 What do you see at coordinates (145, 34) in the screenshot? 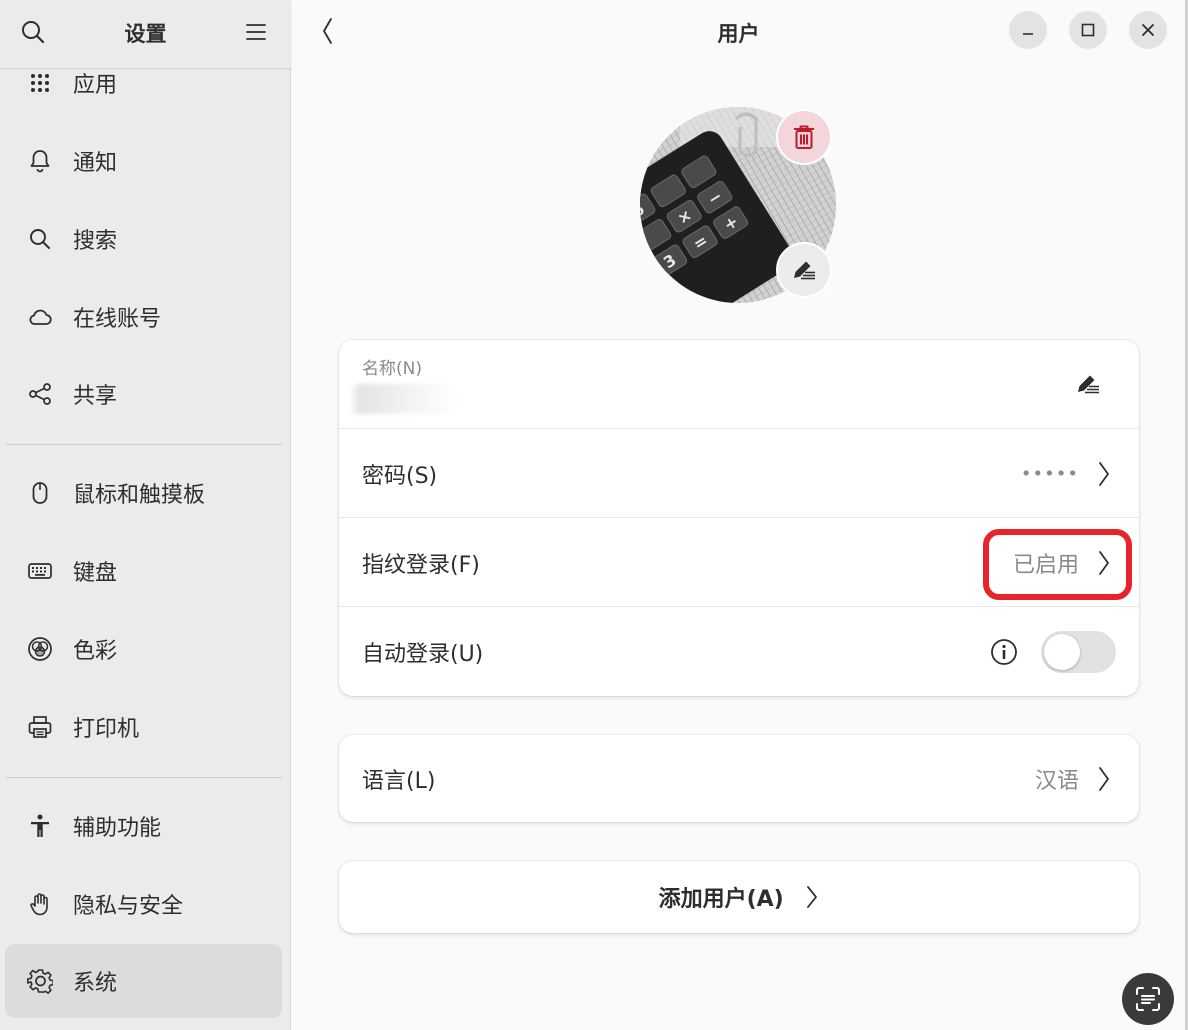
I see `sidebar-header: 设置` at bounding box center [145, 34].